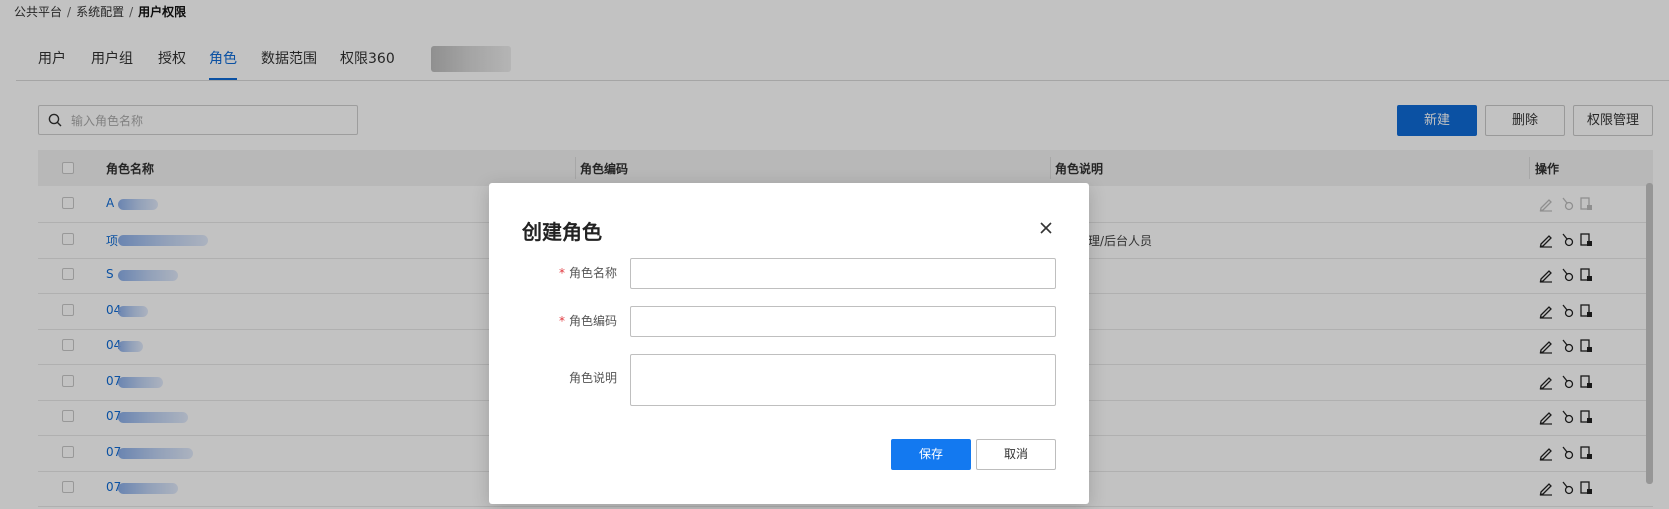 This screenshot has height=509, width=1669. I want to click on close-icon, so click(1046, 228).